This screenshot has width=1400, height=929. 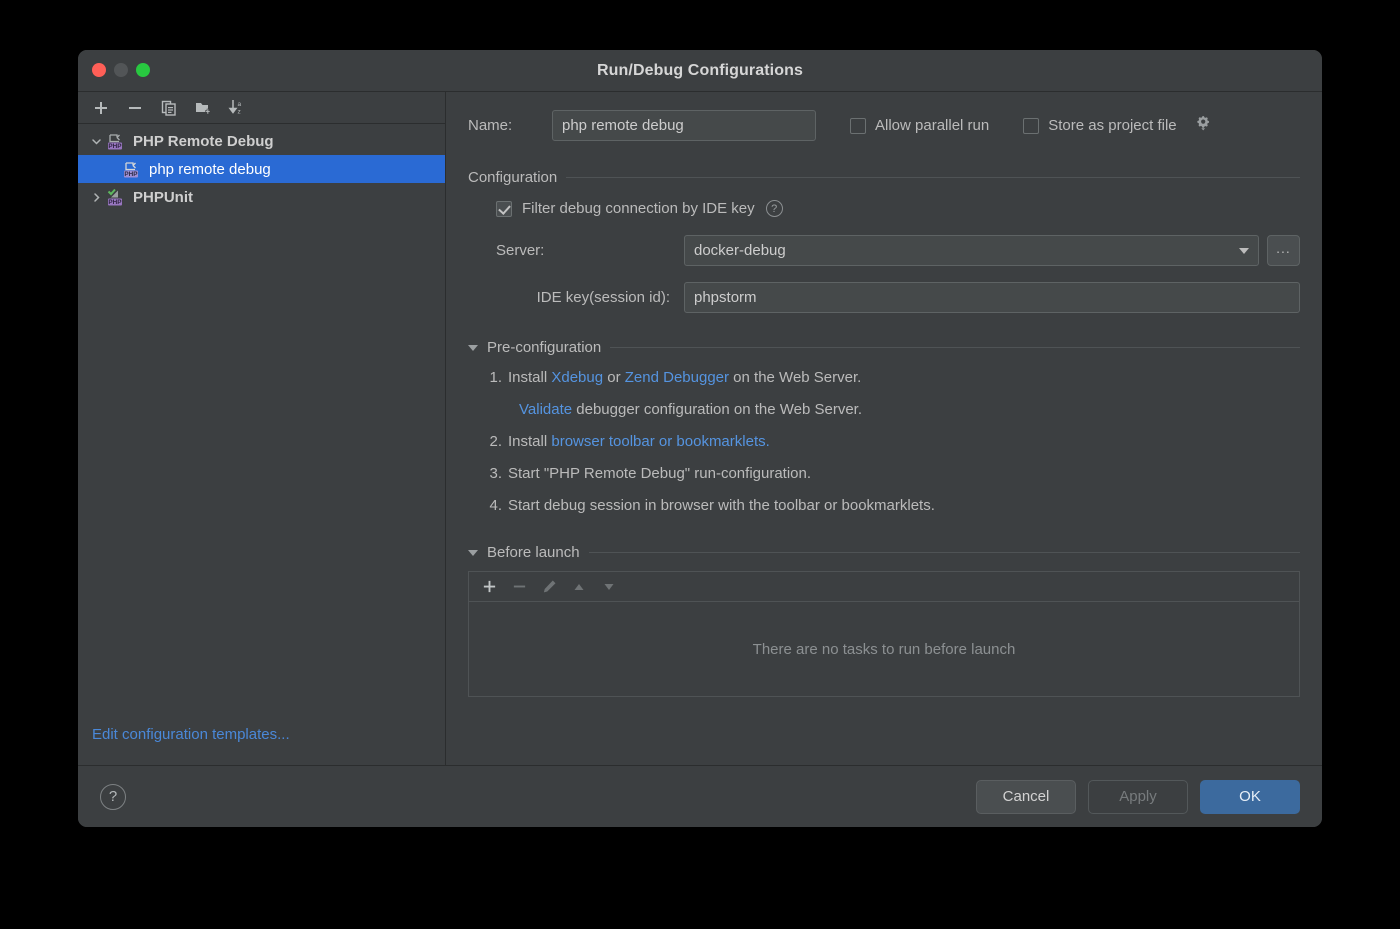 I want to click on filter-debug-row: Filter debug connection by IDE key ?, so click(x=898, y=208).